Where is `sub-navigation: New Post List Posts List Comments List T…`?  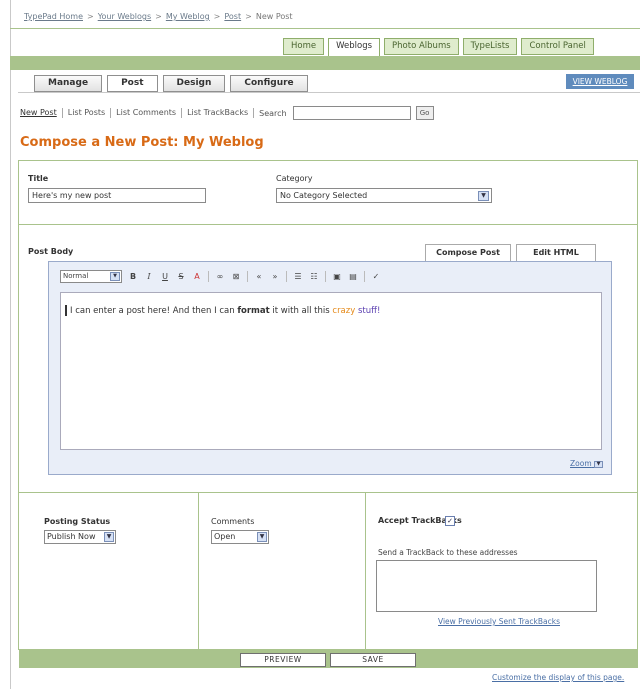 sub-navigation: New Post List Posts List Comments List T… is located at coordinates (227, 113).